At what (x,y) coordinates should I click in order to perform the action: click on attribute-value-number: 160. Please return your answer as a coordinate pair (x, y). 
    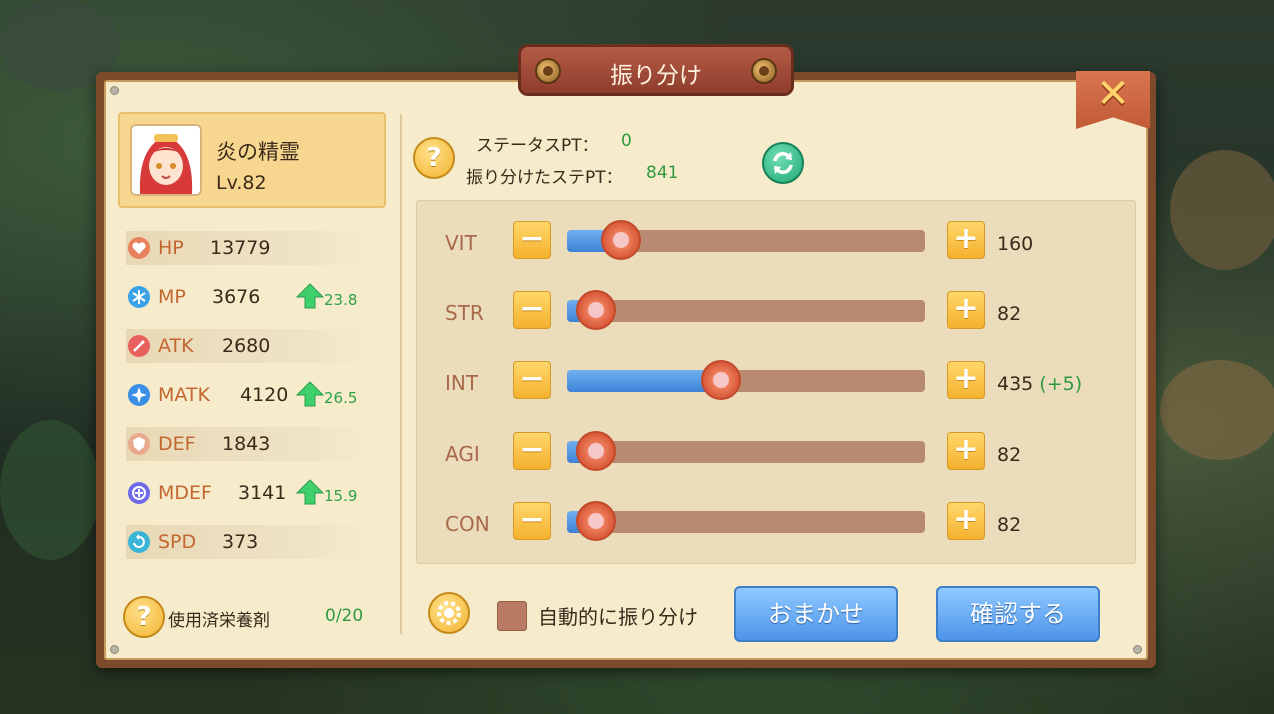
    Looking at the image, I should click on (1015, 244).